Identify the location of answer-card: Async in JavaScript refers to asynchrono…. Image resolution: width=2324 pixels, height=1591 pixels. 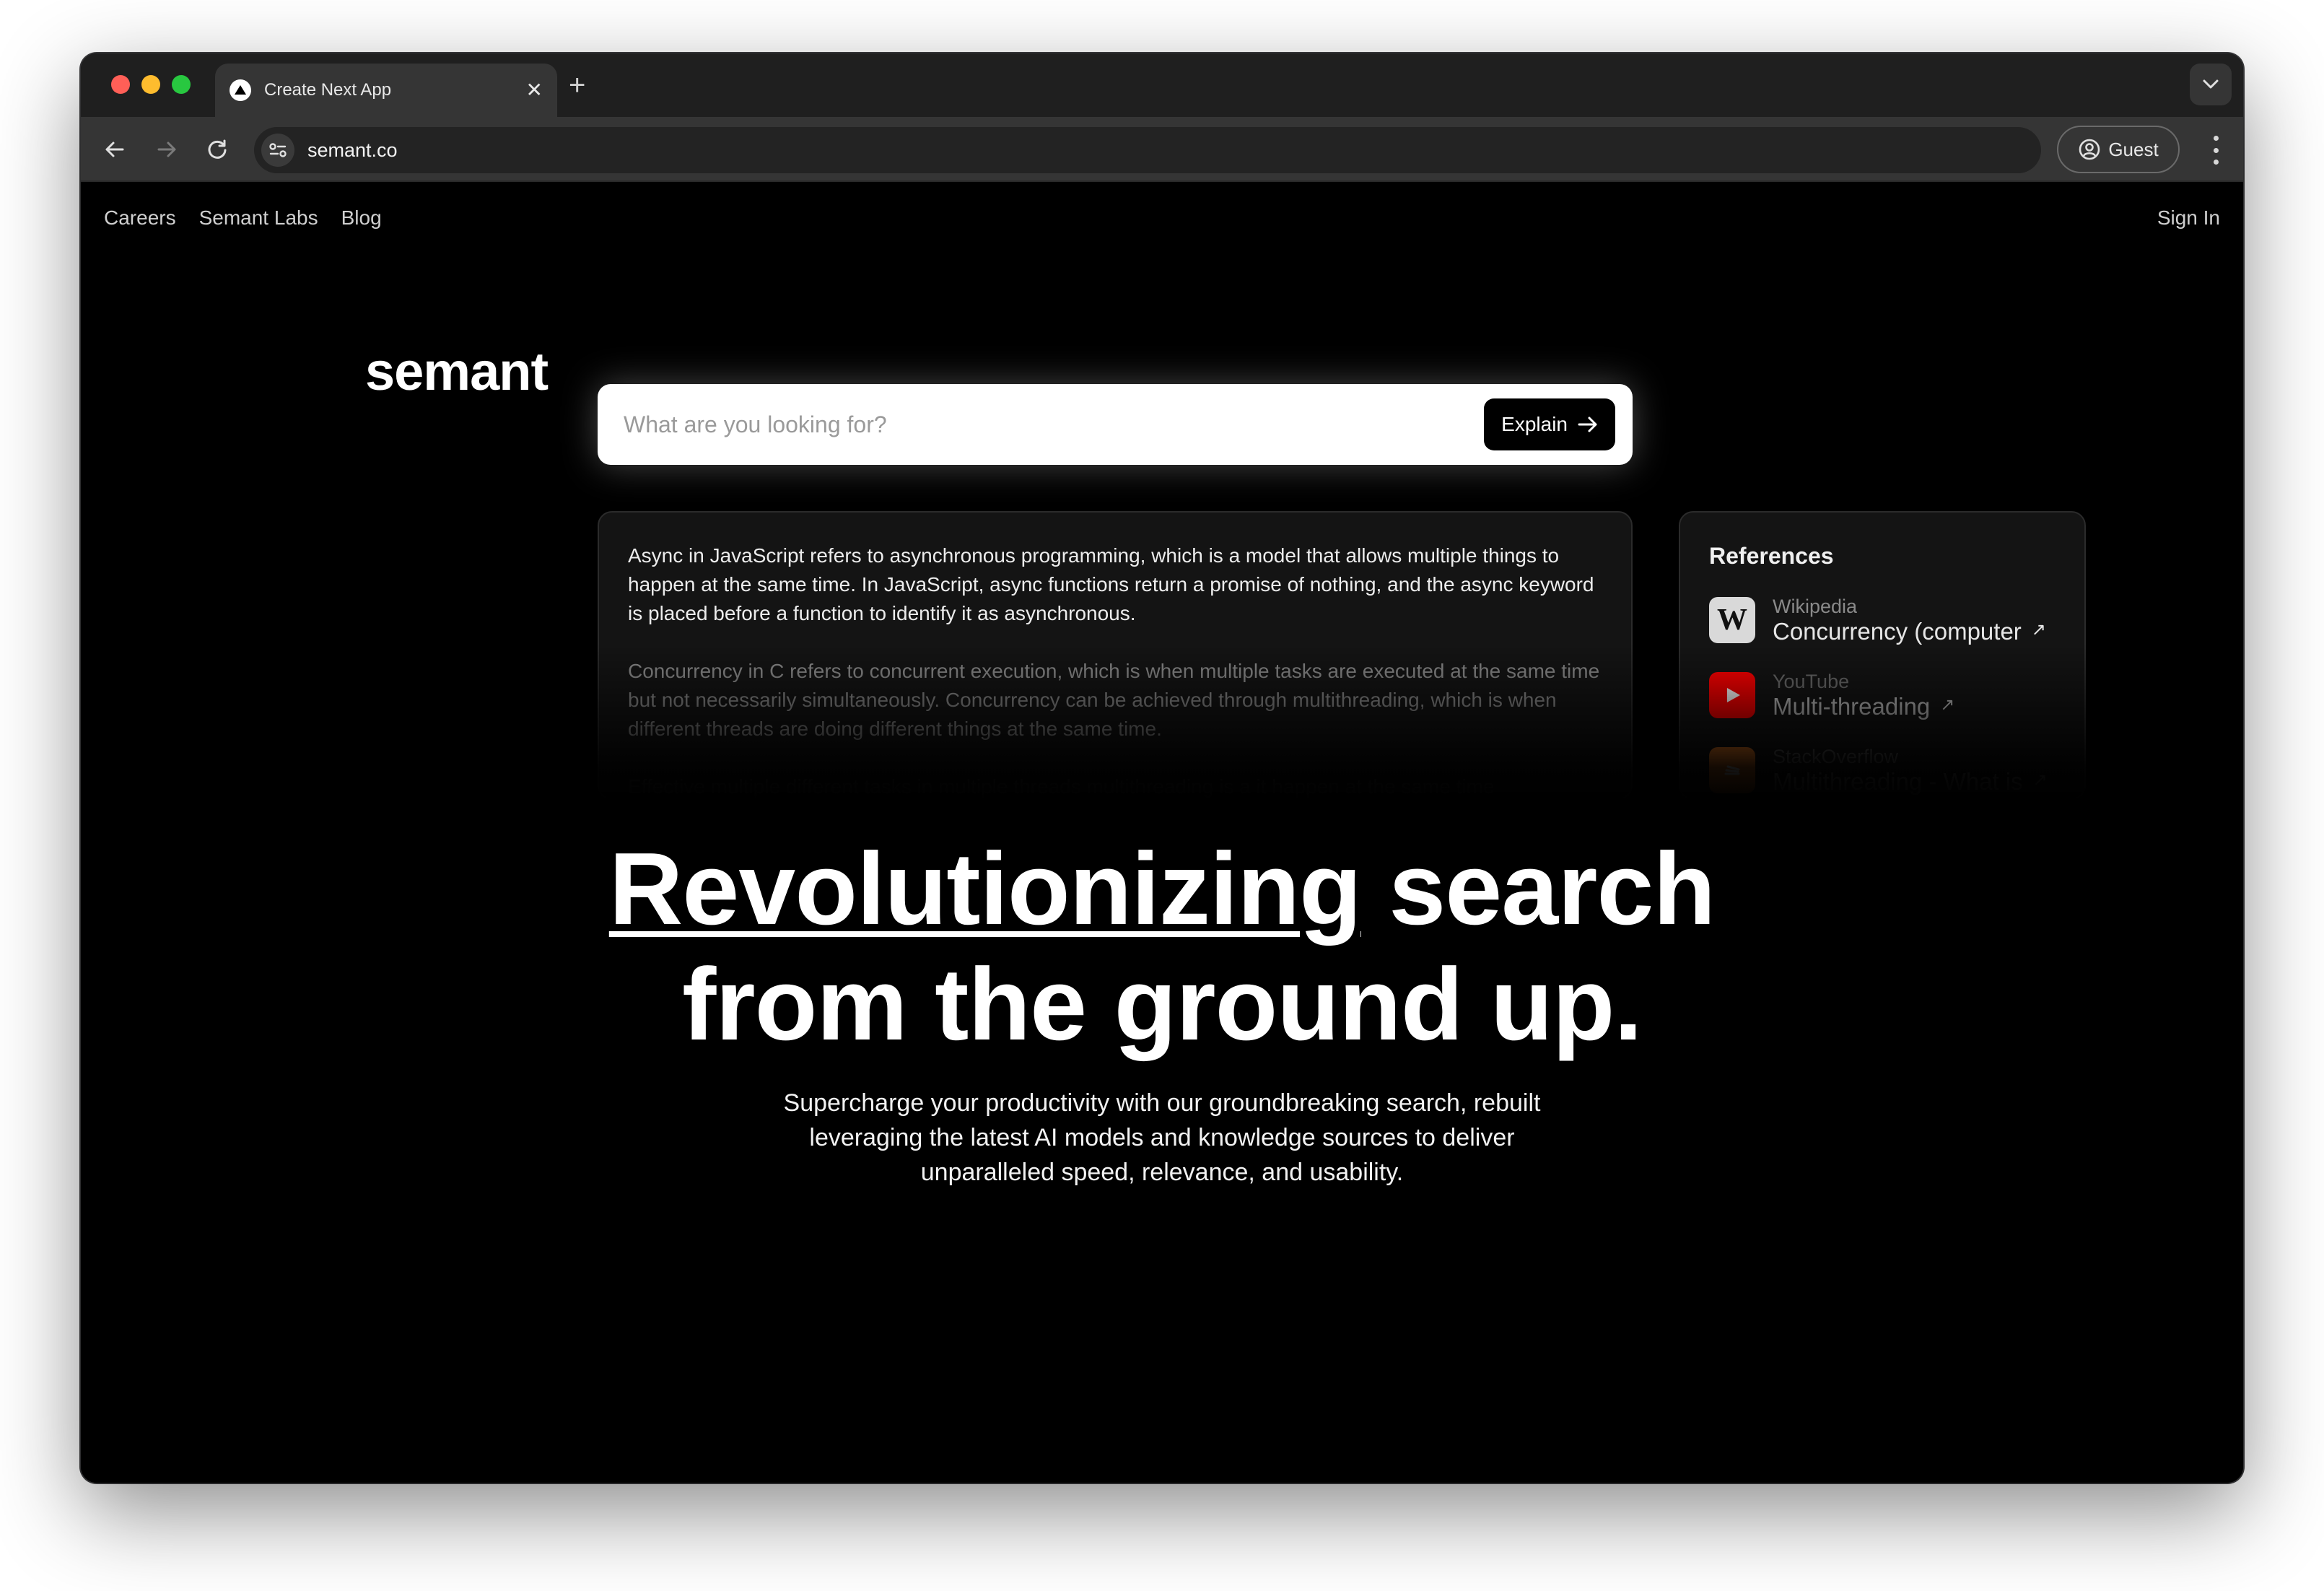
(1115, 655).